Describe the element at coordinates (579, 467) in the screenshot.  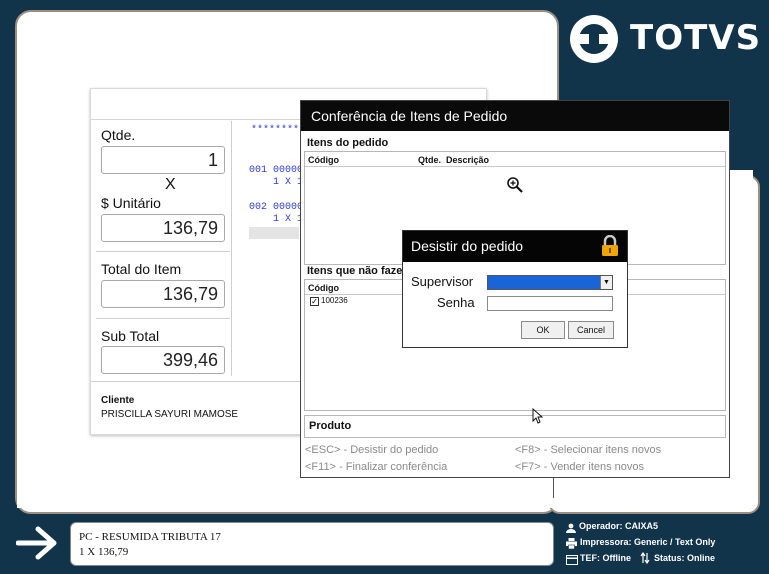
I see `shortcut-f7: <F7> - Vender itens novos` at that location.